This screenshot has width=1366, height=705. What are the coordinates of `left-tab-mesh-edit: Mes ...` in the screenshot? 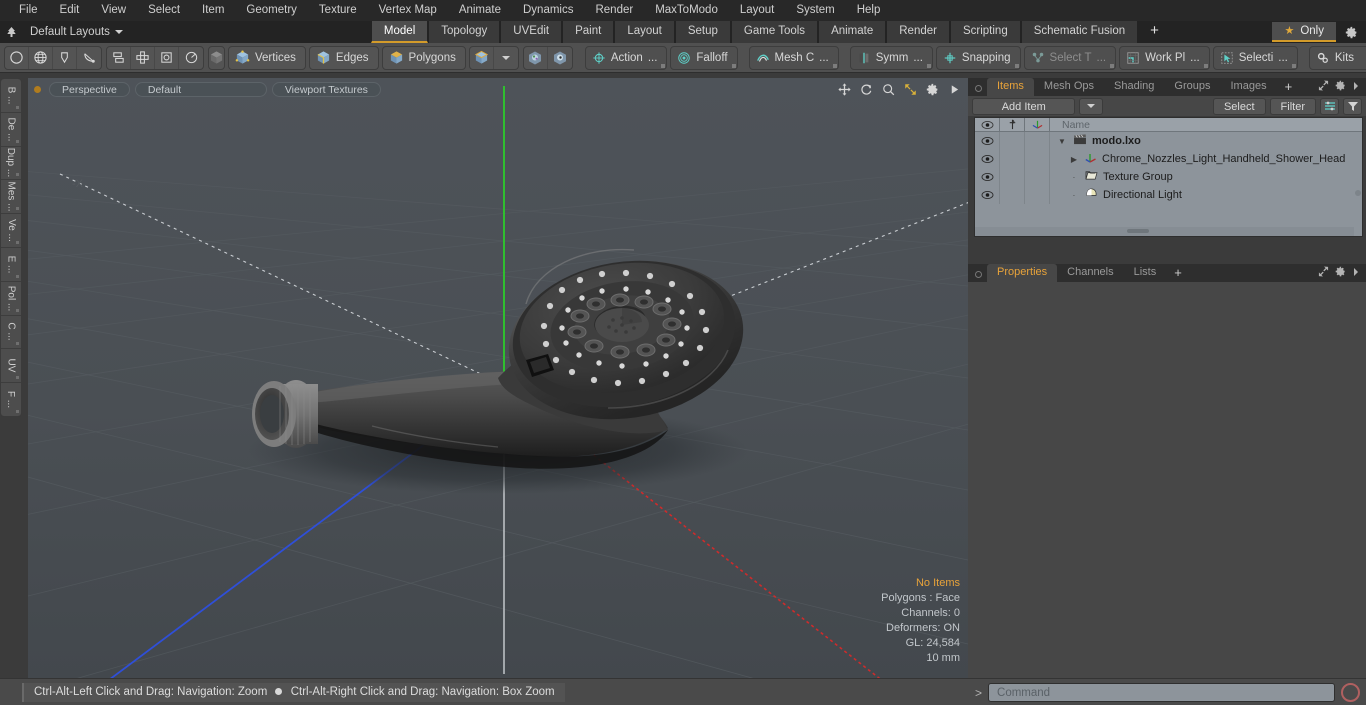 It's located at (11, 197).